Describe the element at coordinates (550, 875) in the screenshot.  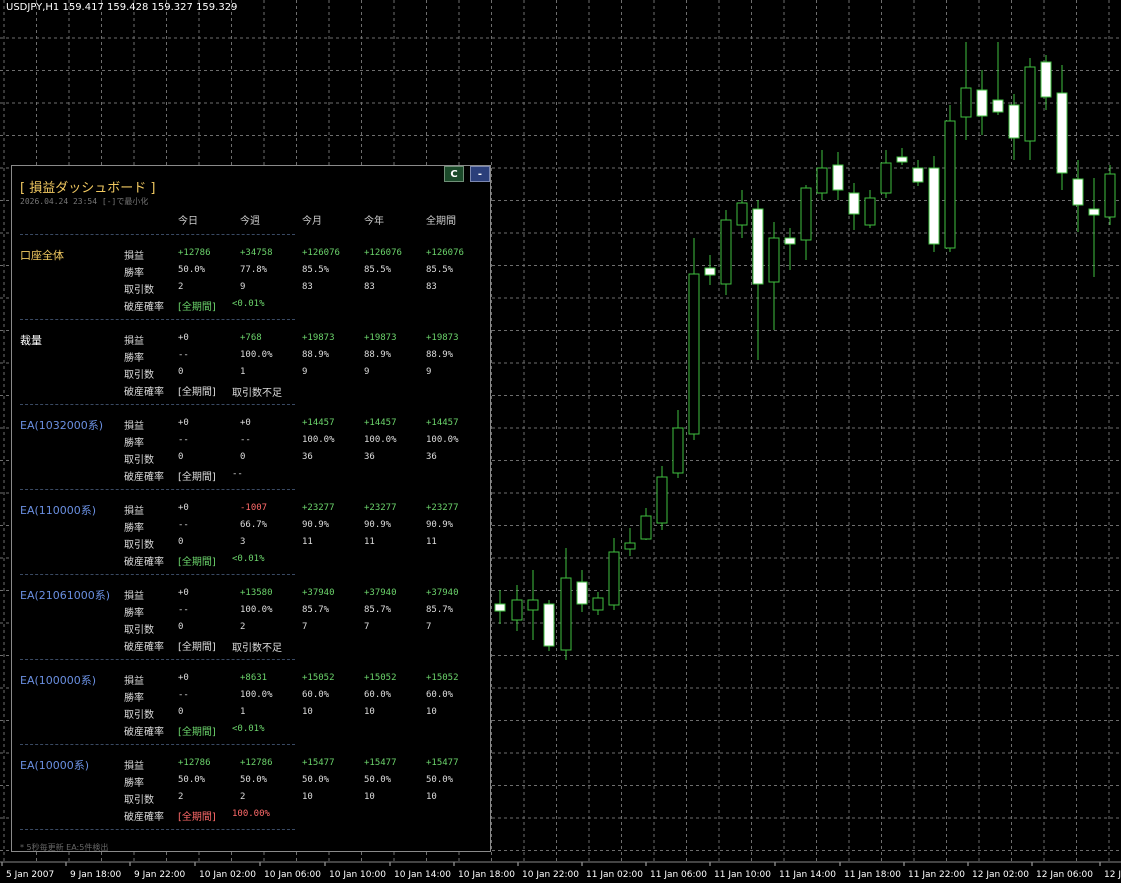
I see `time-axis-label: 10 Jan 22:00` at that location.